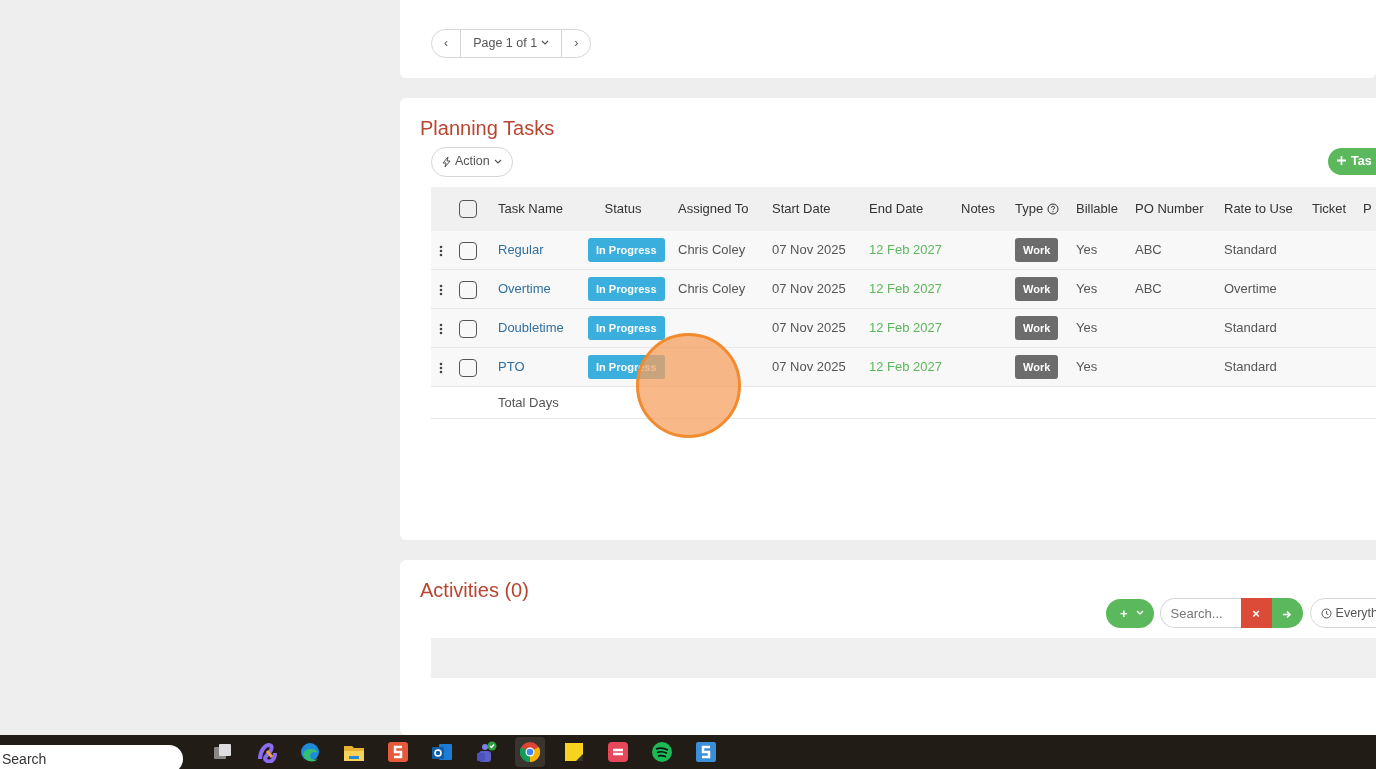 Image resolution: width=1376 pixels, height=769 pixels. Describe the element at coordinates (662, 752) in the screenshot. I see `sound-waves-icon` at that location.